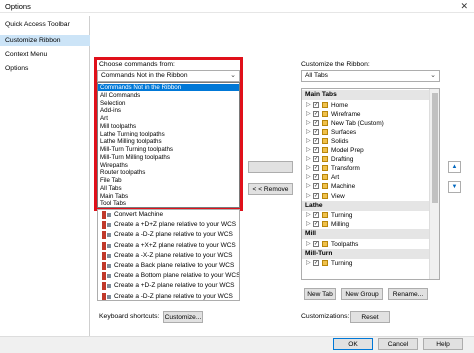 This screenshot has width=474, height=353. What do you see at coordinates (346, 114) in the screenshot?
I see `tree-item-label: Wireframe` at bounding box center [346, 114].